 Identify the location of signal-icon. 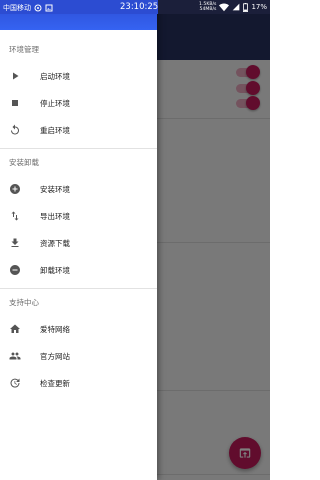
(236, 7).